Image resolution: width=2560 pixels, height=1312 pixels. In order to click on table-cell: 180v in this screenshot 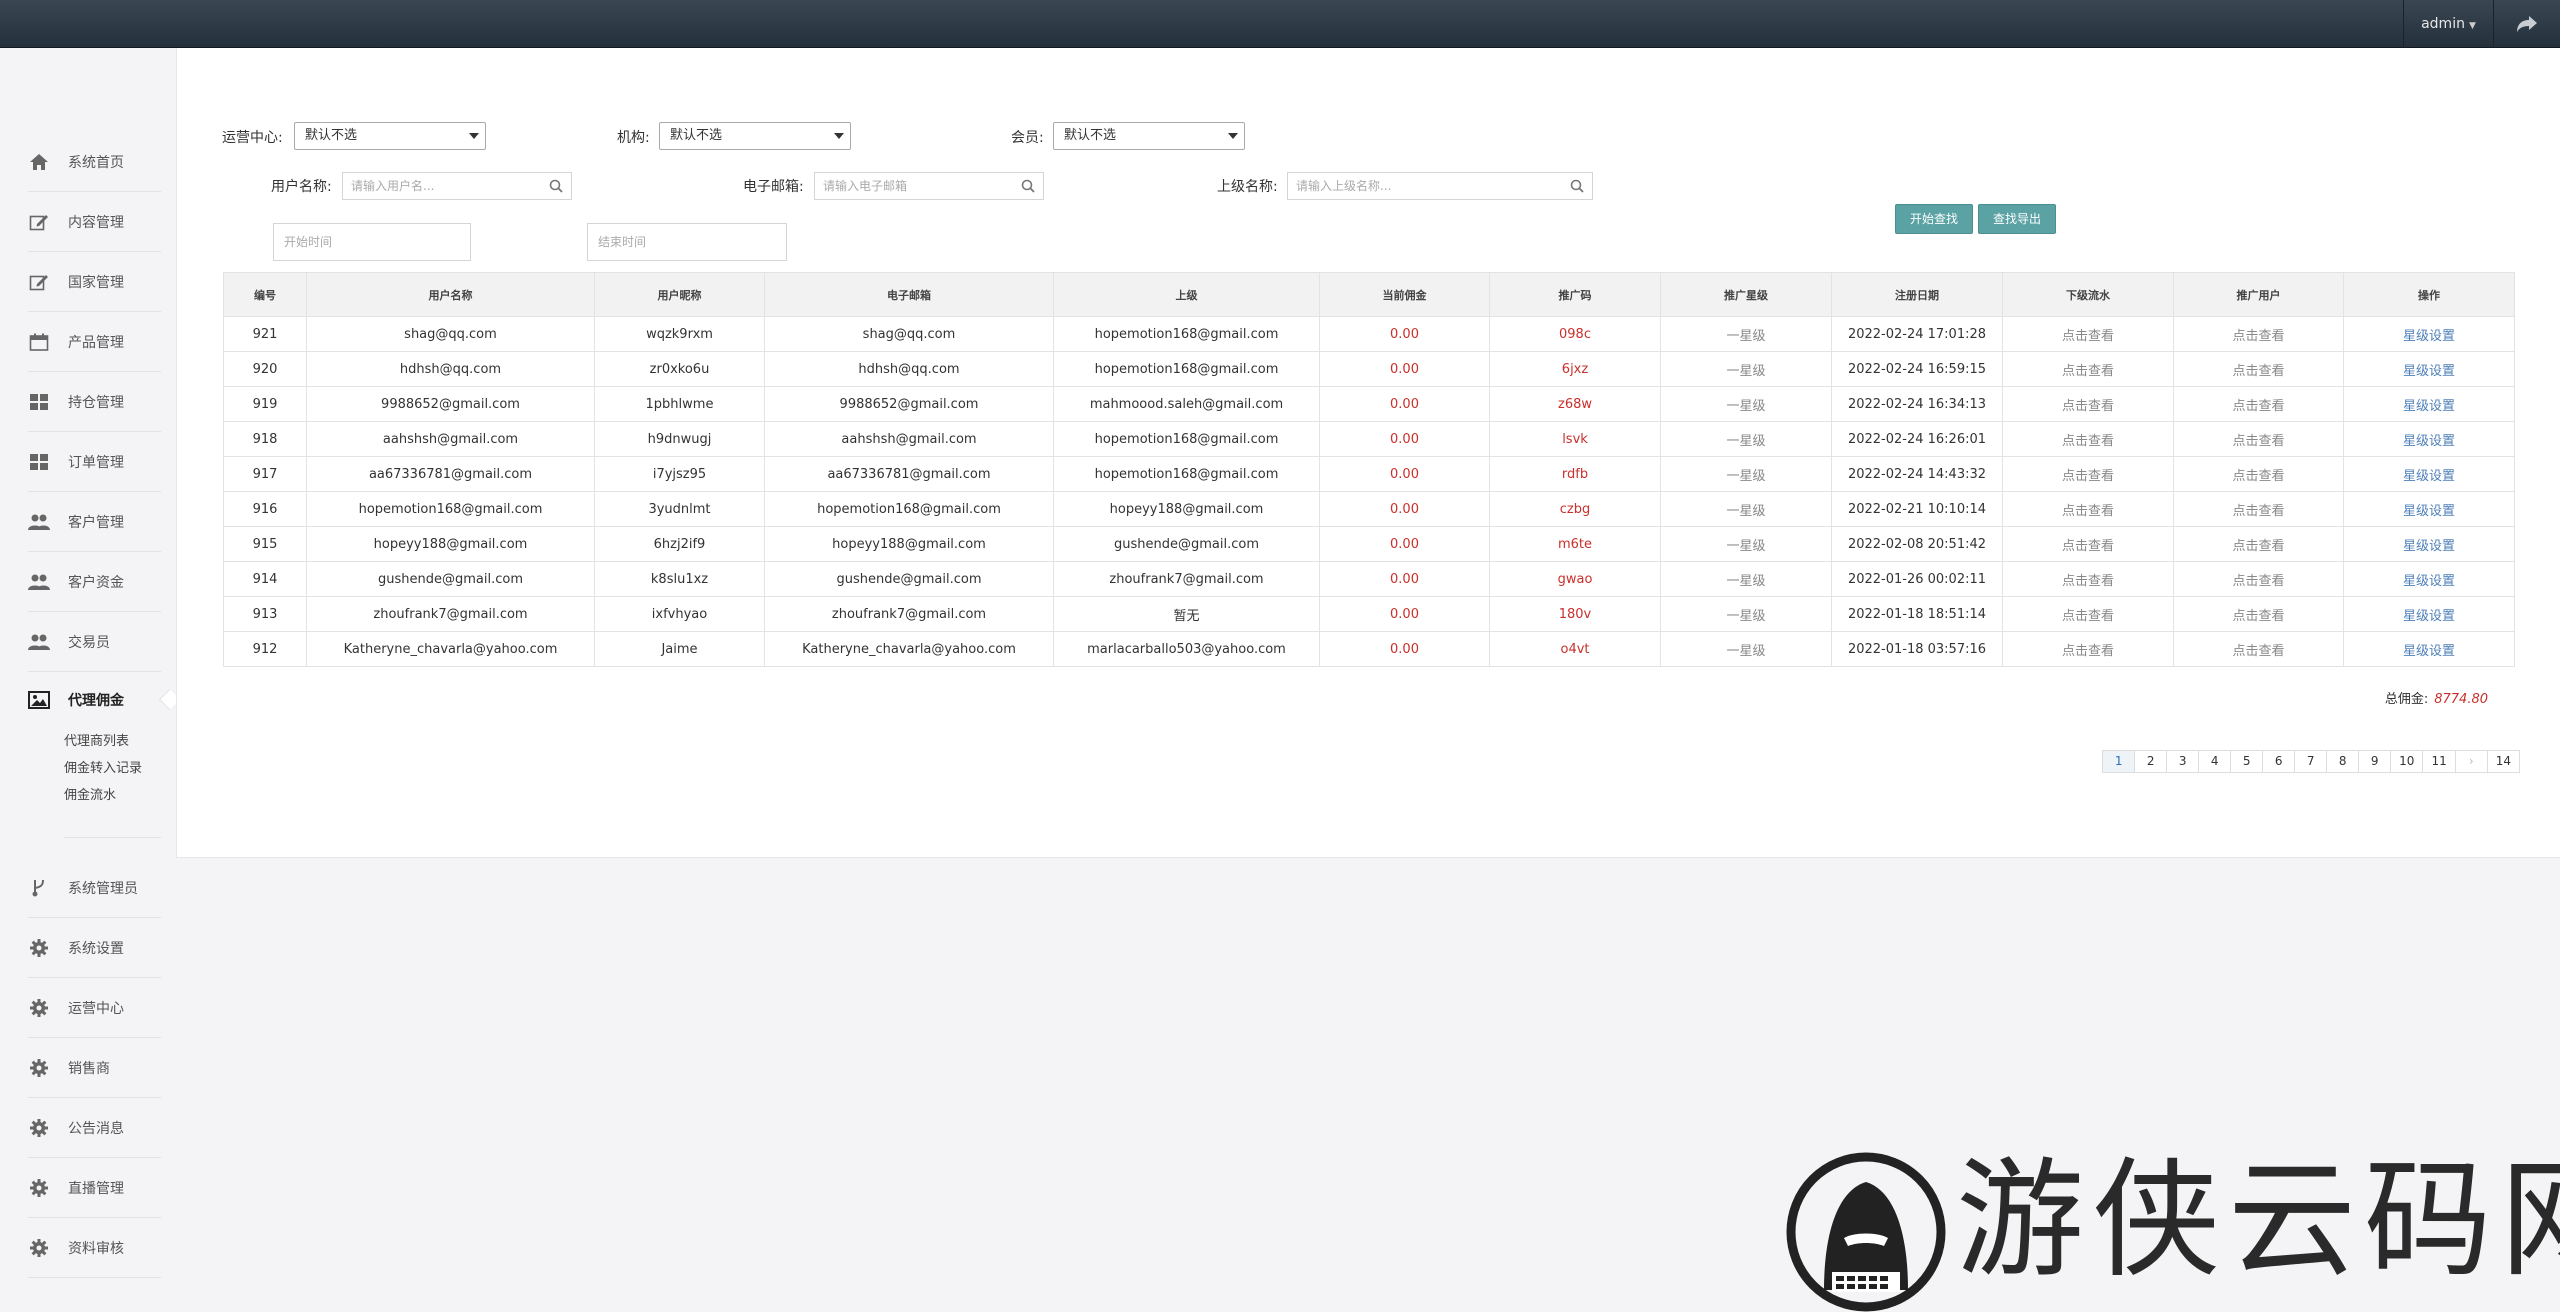, I will do `click(1575, 614)`.